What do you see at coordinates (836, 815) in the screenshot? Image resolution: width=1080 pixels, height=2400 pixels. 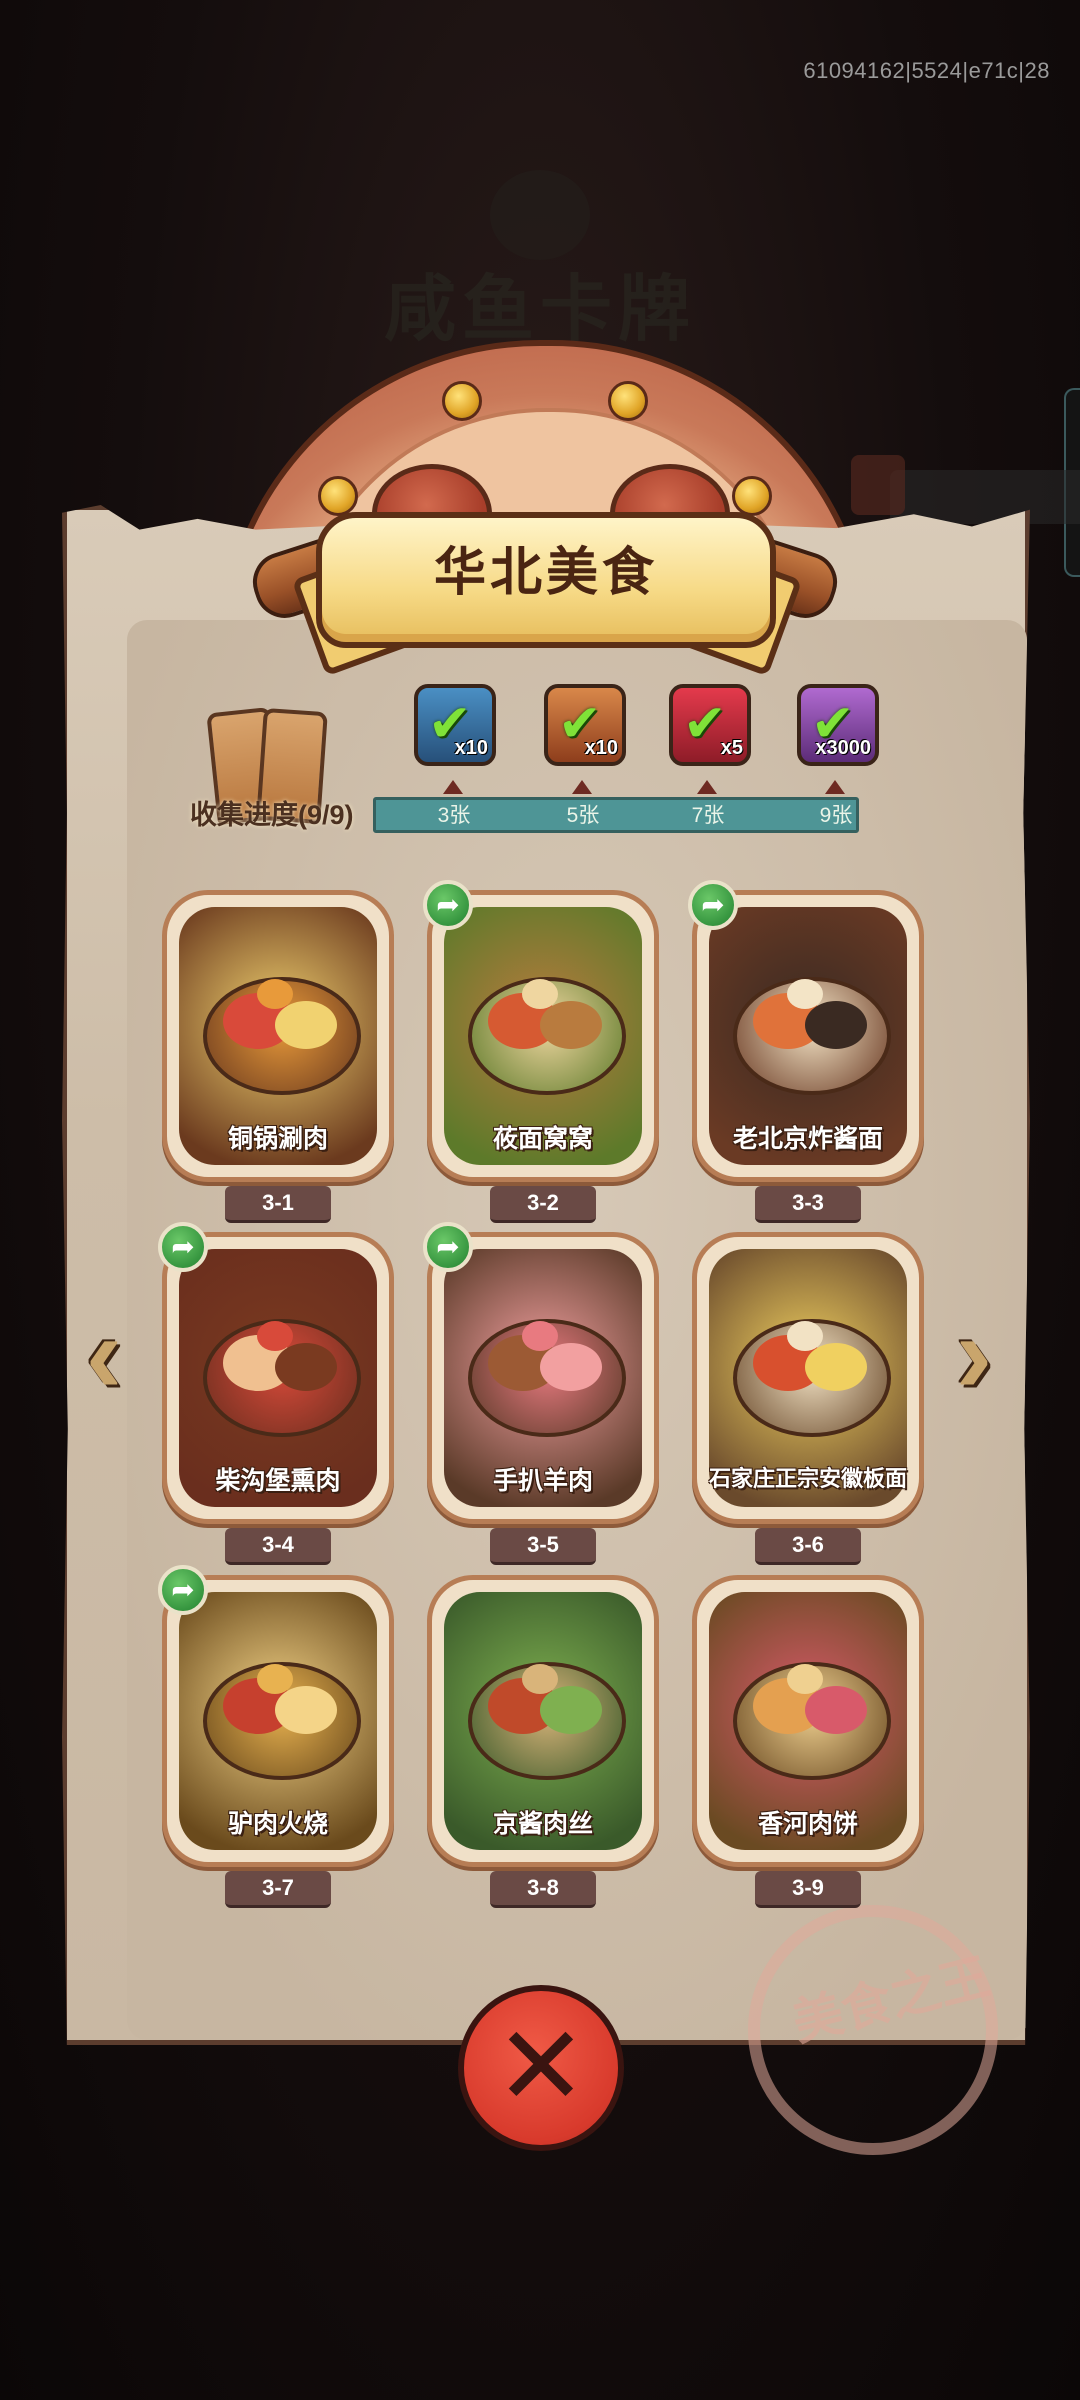 I see `milestone-label: 9张` at bounding box center [836, 815].